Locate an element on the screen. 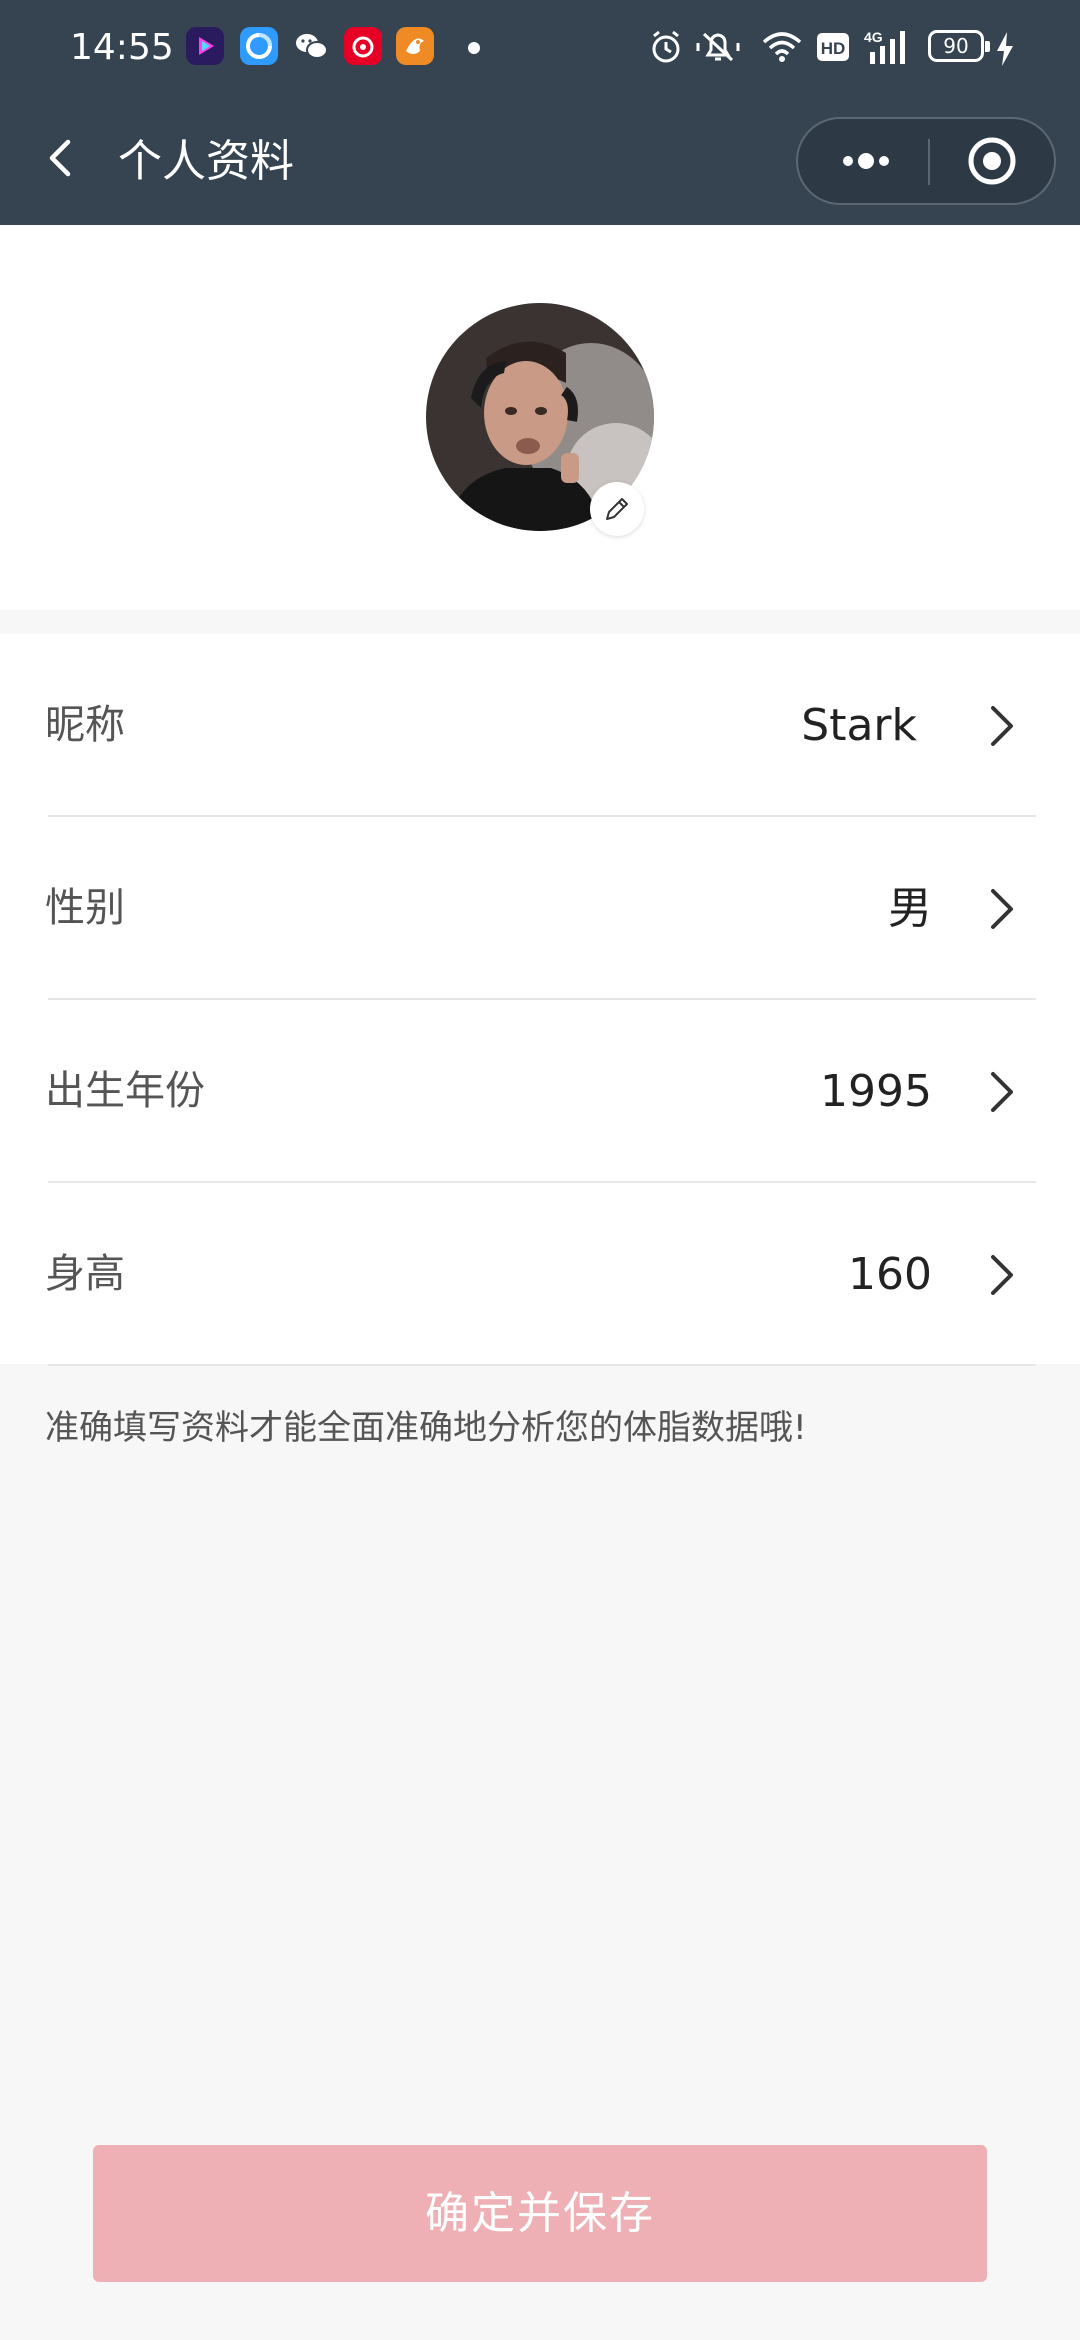  back-button is located at coordinates (60, 158).